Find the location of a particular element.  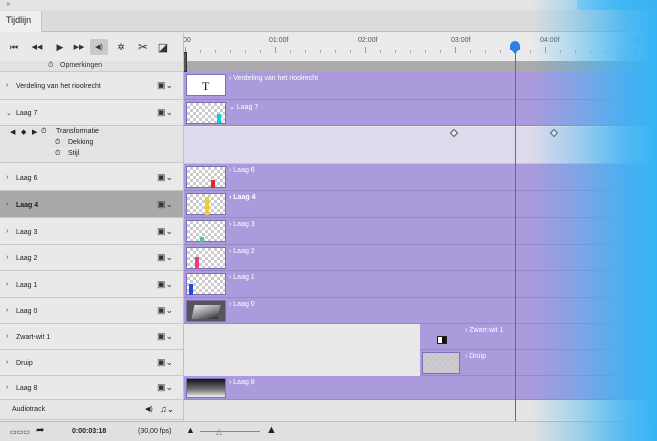

layer-track: ⌄ Laag 7 is located at coordinates (420, 113).